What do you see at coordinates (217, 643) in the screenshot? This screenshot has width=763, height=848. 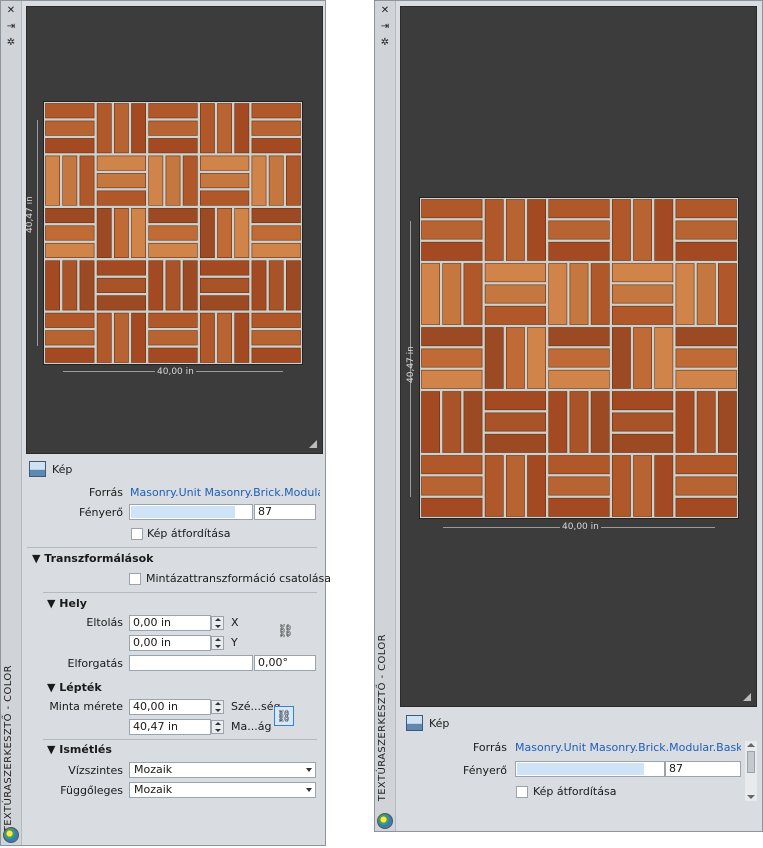 I see `offset-y-spinner` at bounding box center [217, 643].